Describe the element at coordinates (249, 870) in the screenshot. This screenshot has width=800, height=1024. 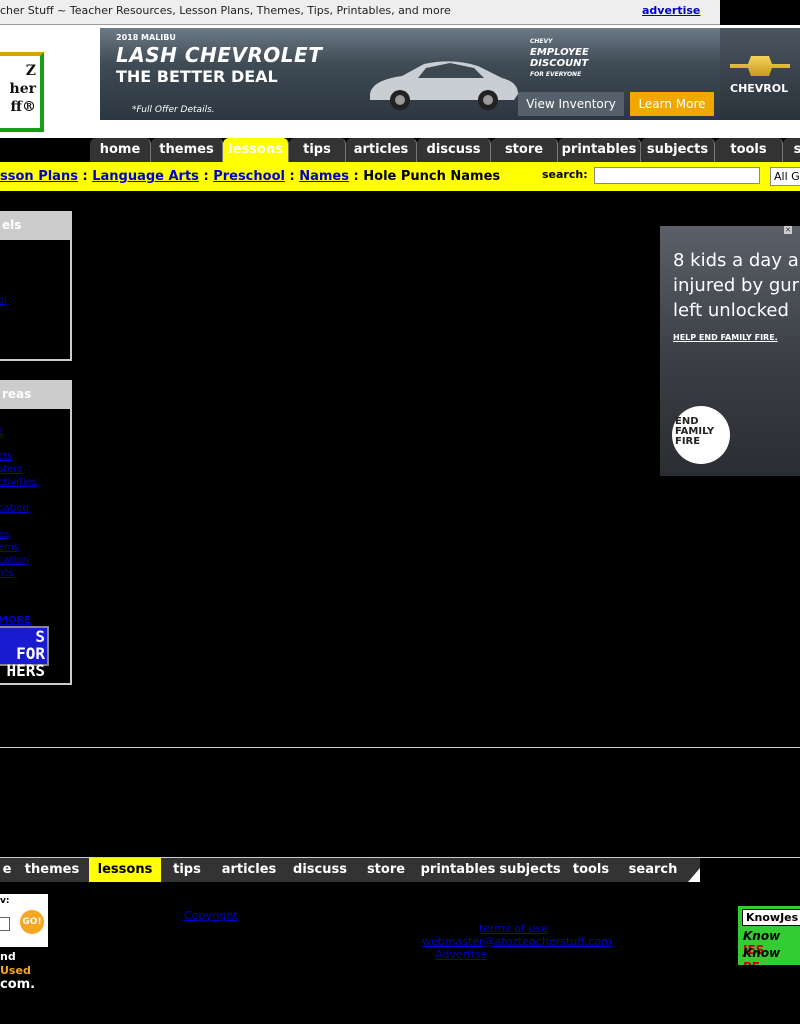
I see `bottom-tab-articles: articles` at that location.